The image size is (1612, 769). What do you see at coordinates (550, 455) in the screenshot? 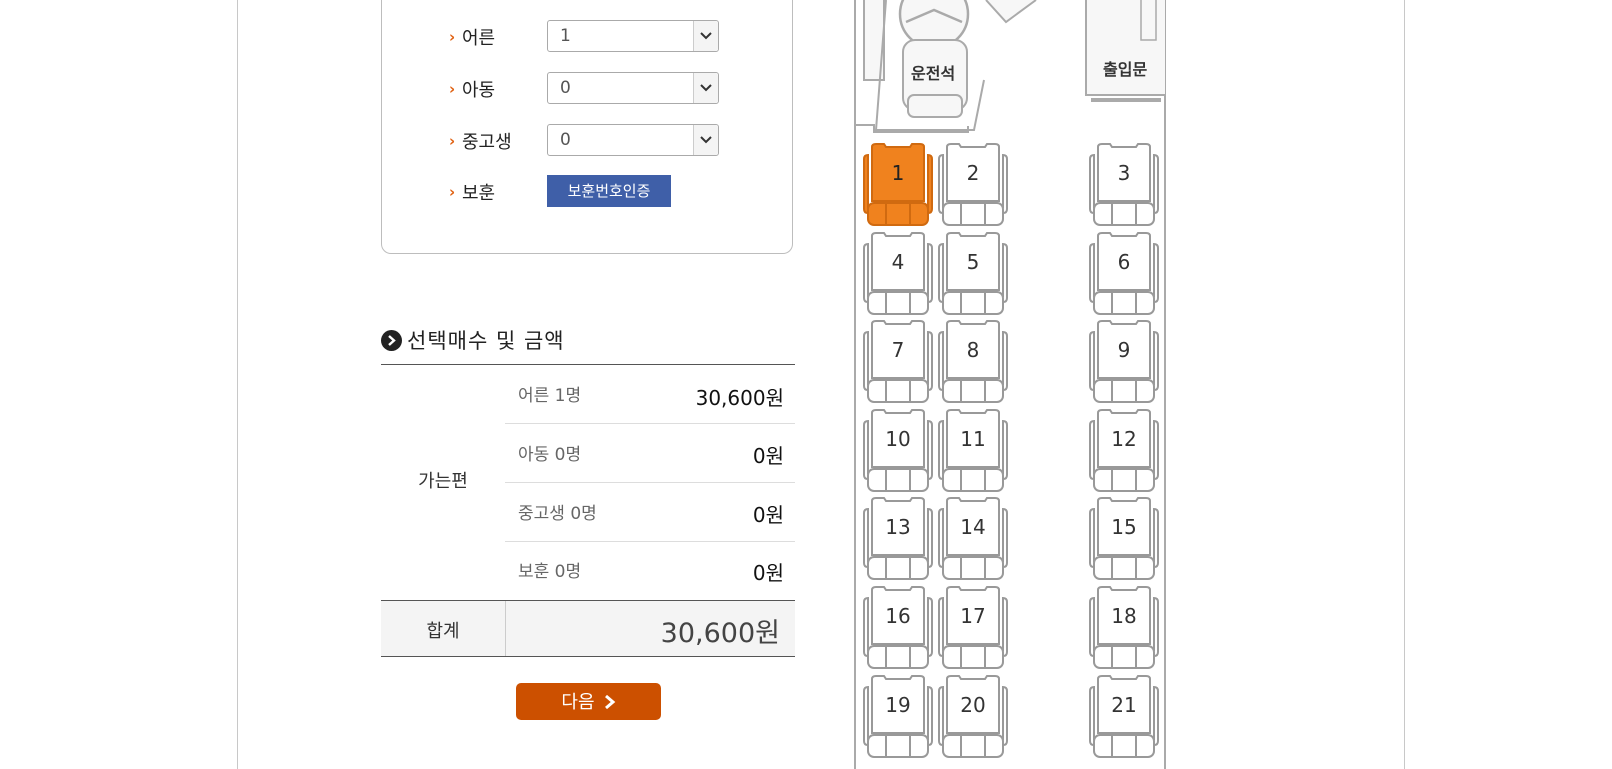
I see `child-summary-label: 아동 0명` at bounding box center [550, 455].